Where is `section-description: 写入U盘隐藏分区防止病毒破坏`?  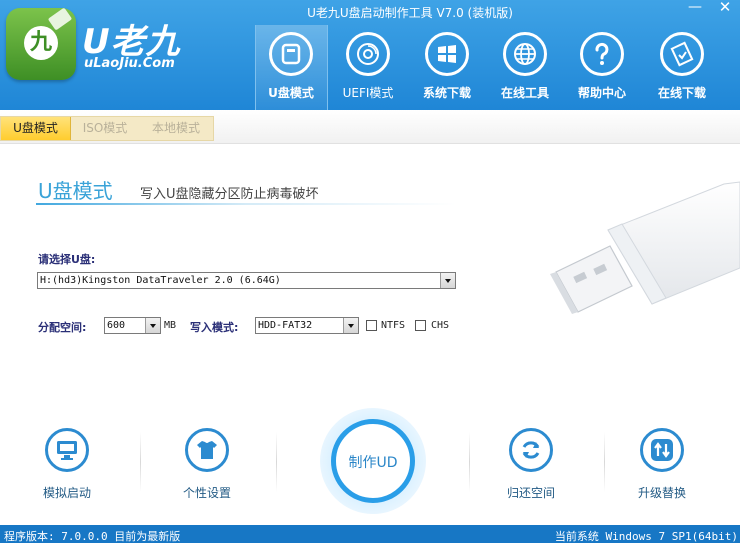 section-description: 写入U盘隐藏分区防止病毒破坏 is located at coordinates (229, 194).